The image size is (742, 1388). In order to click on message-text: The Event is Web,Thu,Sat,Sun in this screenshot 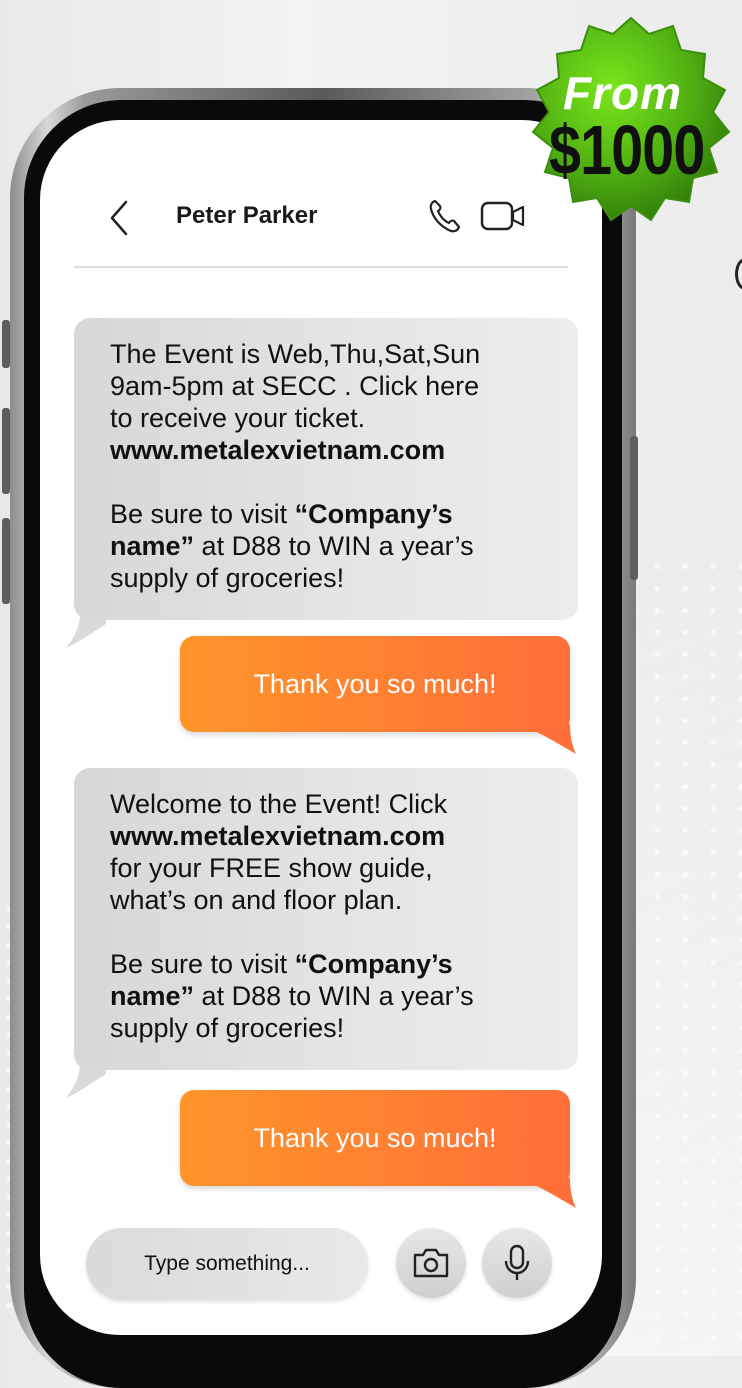, I will do `click(295, 354)`.